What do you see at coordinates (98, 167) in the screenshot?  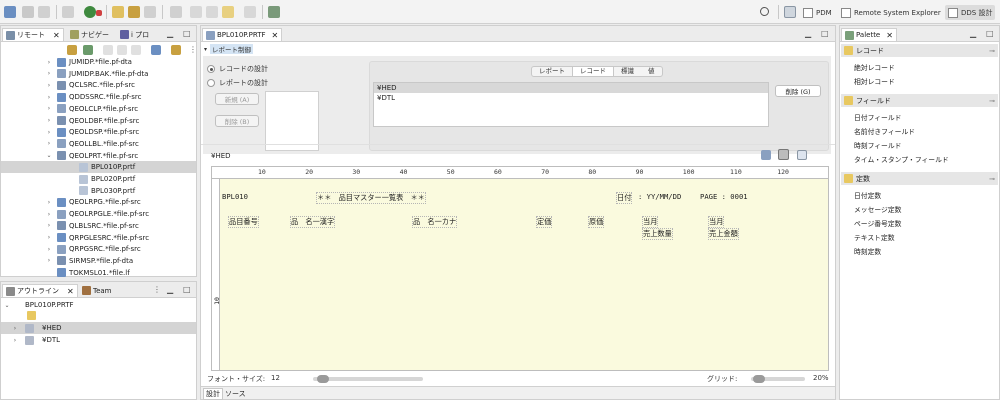 I see `tree-member: BPL010P.prtf` at bounding box center [98, 167].